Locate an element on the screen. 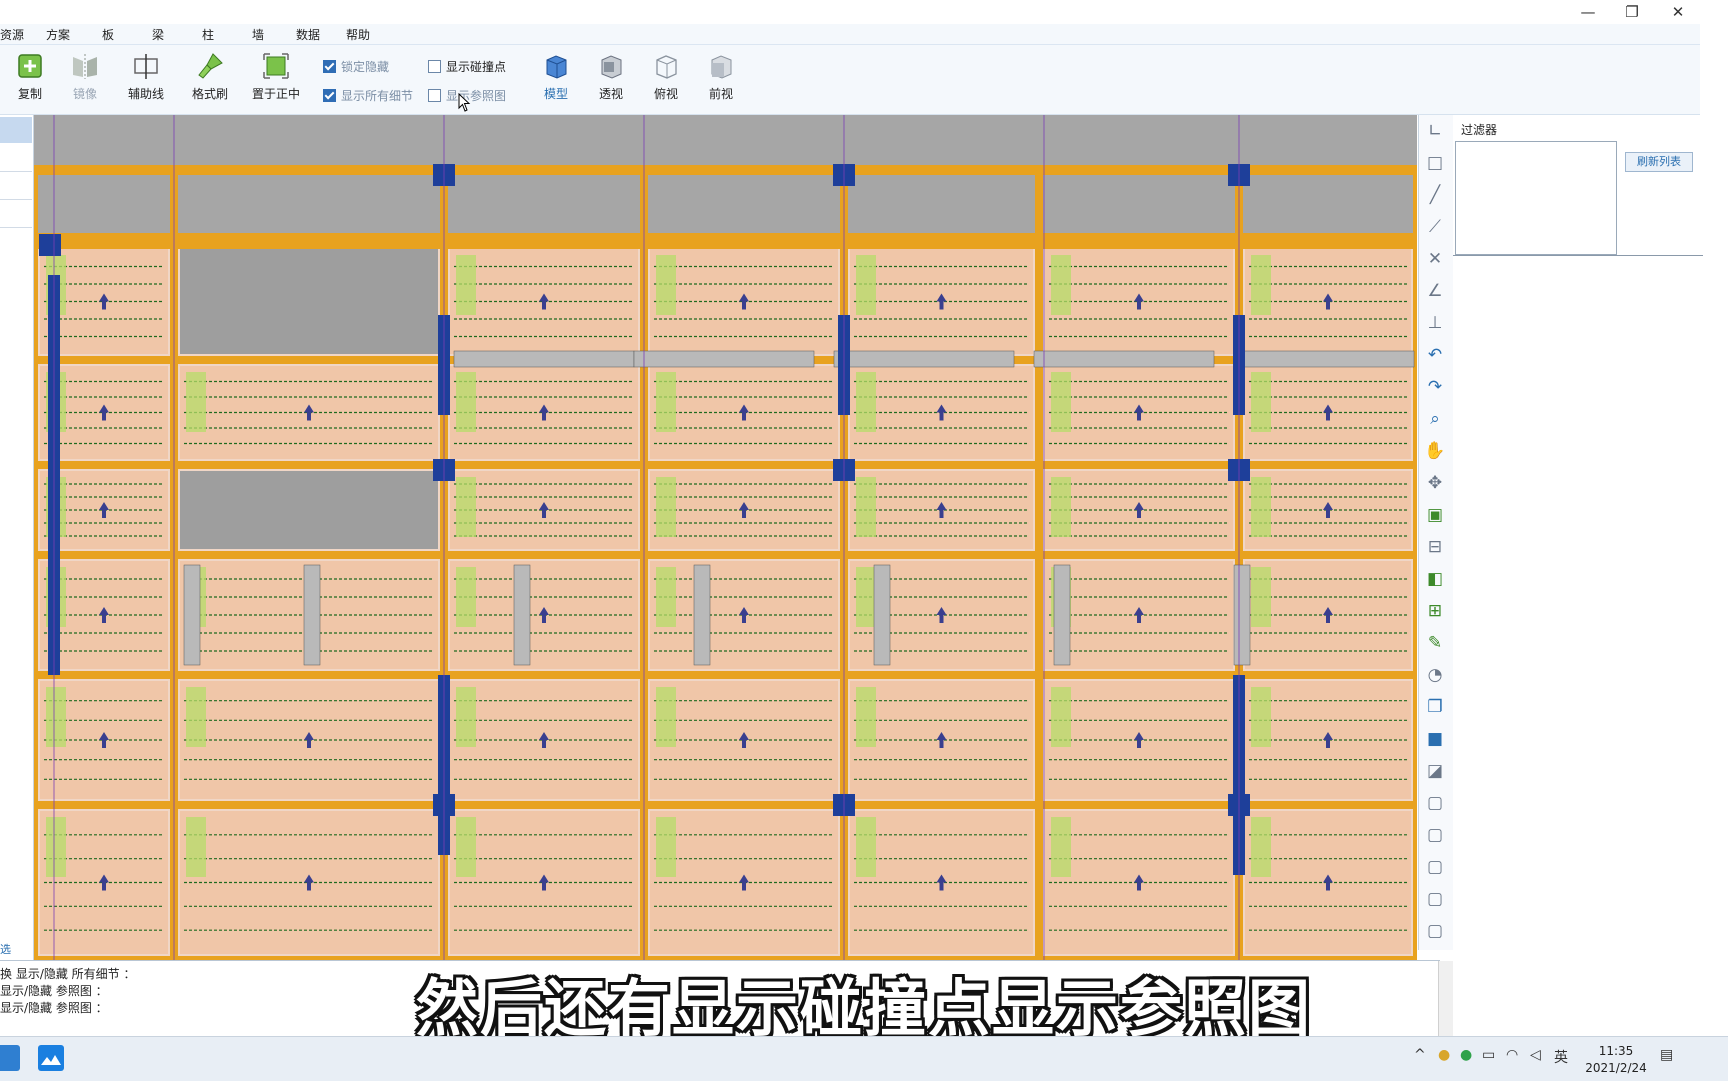 The image size is (1728, 1081). cube-grey2-icon: ▢ is located at coordinates (1435, 867).